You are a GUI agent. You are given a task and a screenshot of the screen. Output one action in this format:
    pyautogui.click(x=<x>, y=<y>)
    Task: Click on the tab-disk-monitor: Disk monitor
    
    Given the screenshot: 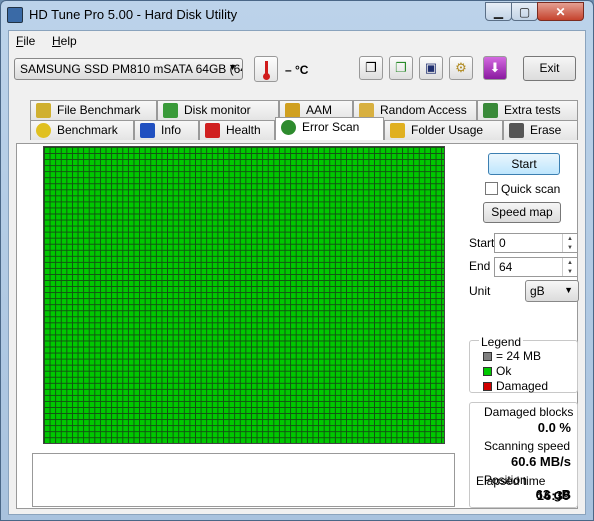 What is the action you would take?
    pyautogui.click(x=218, y=110)
    